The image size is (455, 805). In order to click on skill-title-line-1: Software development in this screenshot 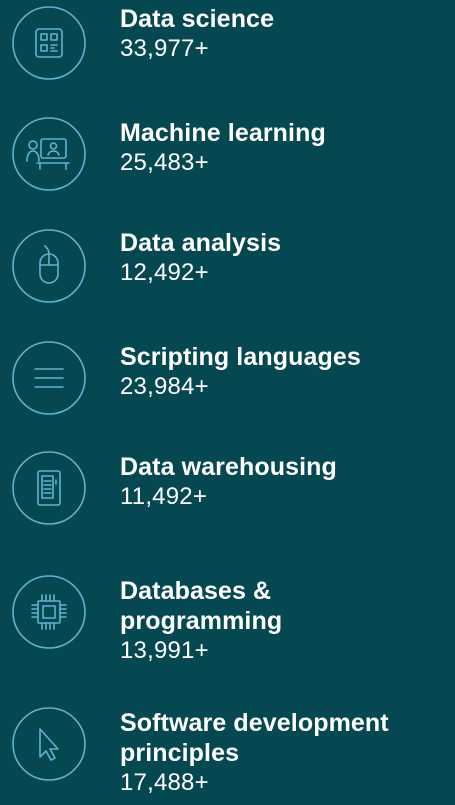, I will do `click(254, 723)`.